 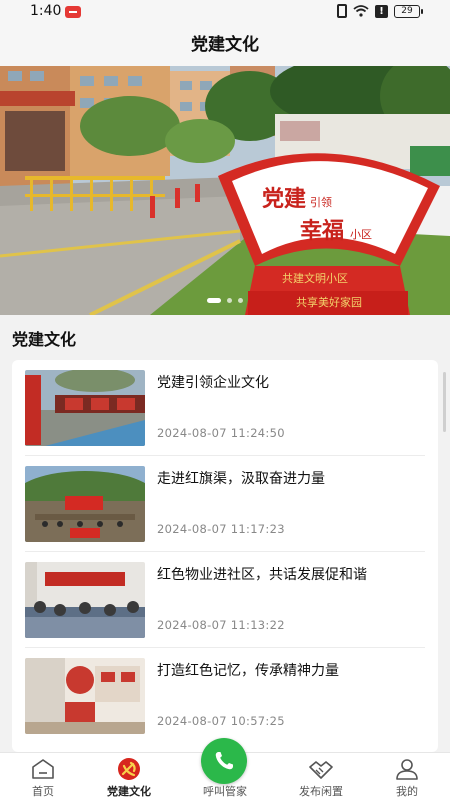 What do you see at coordinates (225, 600) in the screenshot?
I see `article-item: 红色物业进社区，共话发展促和谐 2024-08-07 11:13:22` at bounding box center [225, 600].